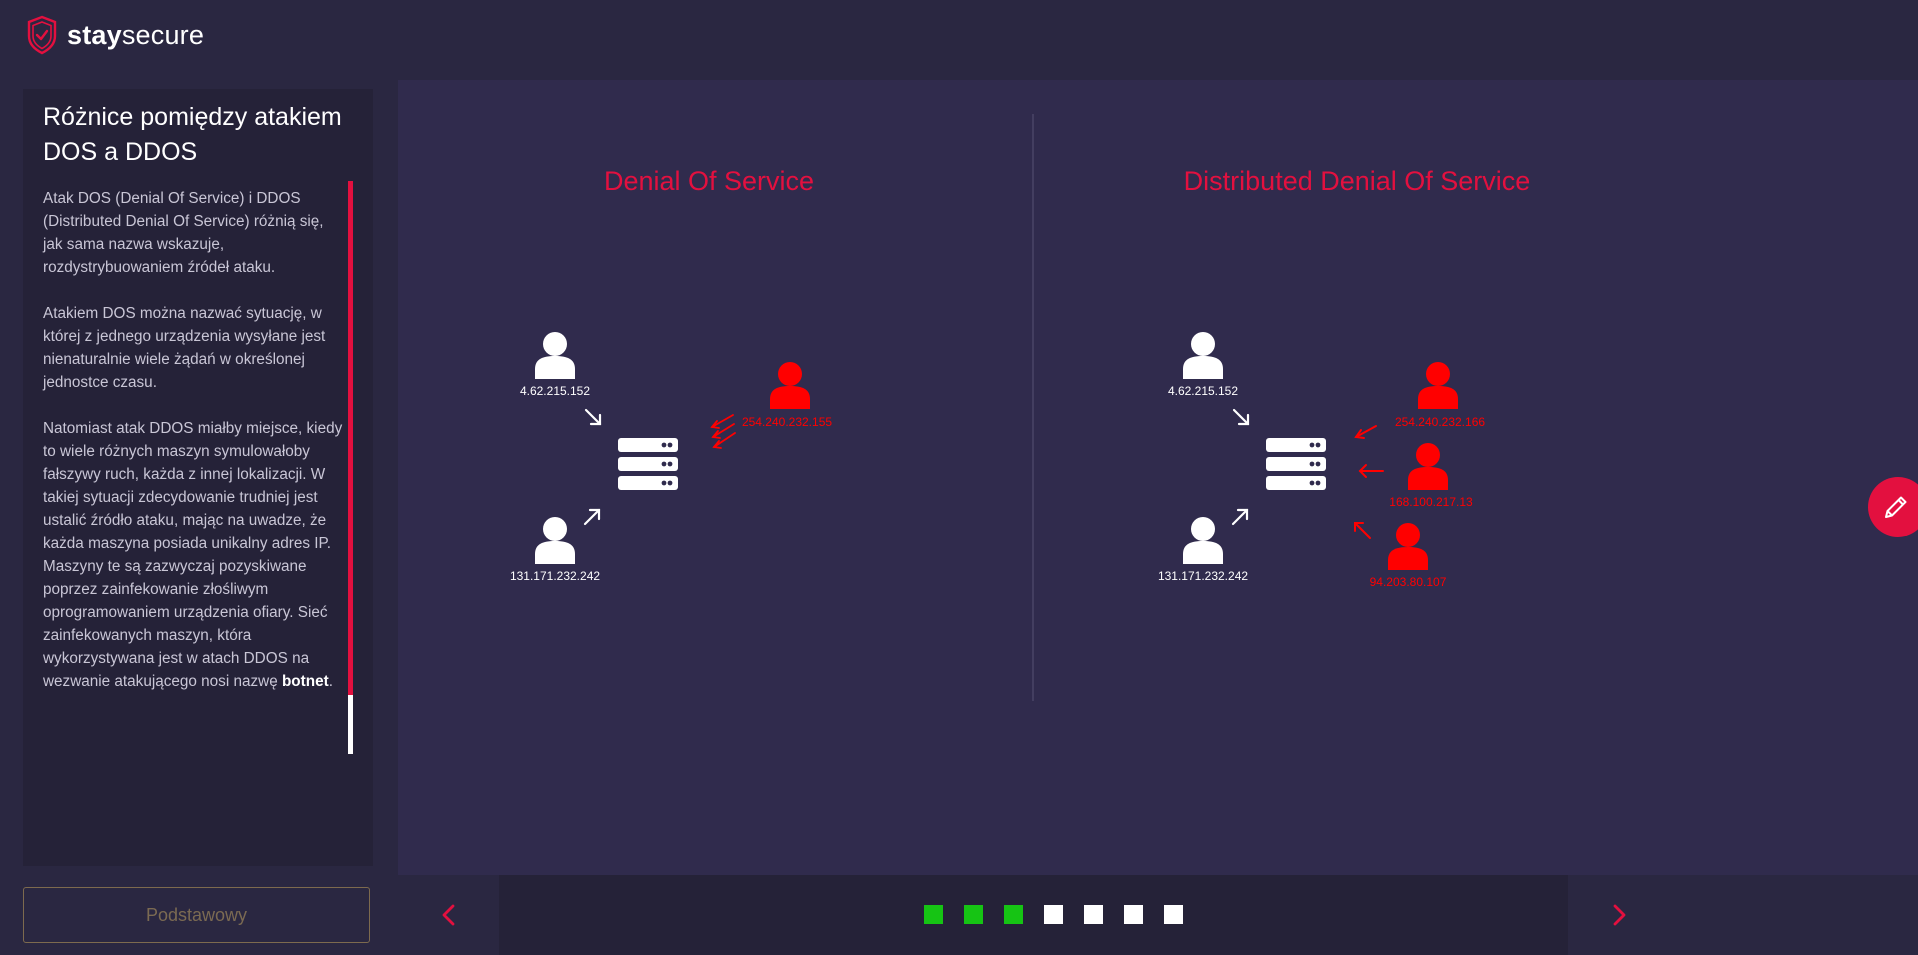 The image size is (1918, 955). Describe the element at coordinates (1408, 582) in the screenshot. I see `attacker-ip-label: 94.203.80.107` at that location.